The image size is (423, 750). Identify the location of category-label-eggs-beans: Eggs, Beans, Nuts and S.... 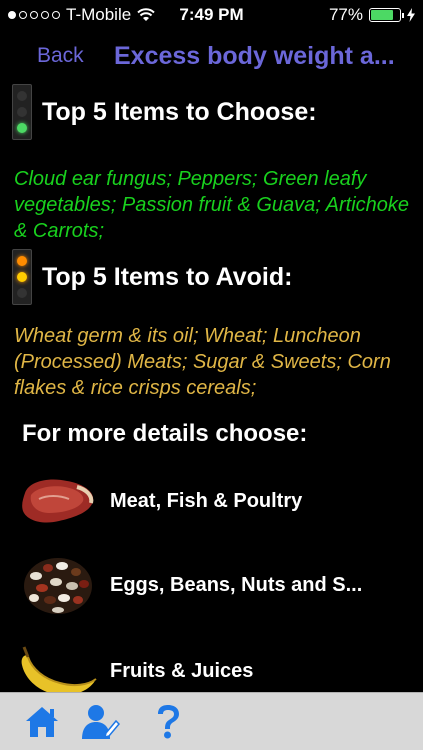
(236, 584).